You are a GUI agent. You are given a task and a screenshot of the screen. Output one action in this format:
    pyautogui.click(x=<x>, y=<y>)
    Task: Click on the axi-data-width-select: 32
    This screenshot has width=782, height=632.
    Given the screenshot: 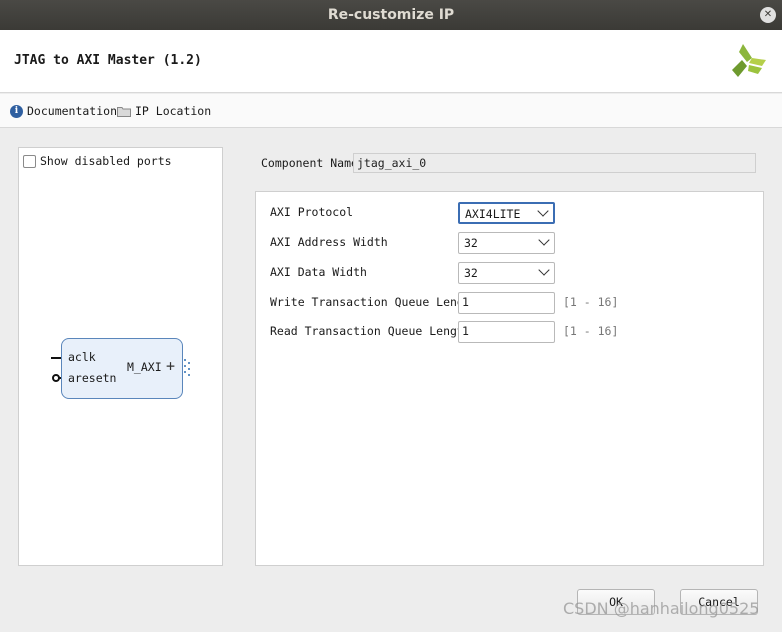 What is the action you would take?
    pyautogui.click(x=506, y=273)
    